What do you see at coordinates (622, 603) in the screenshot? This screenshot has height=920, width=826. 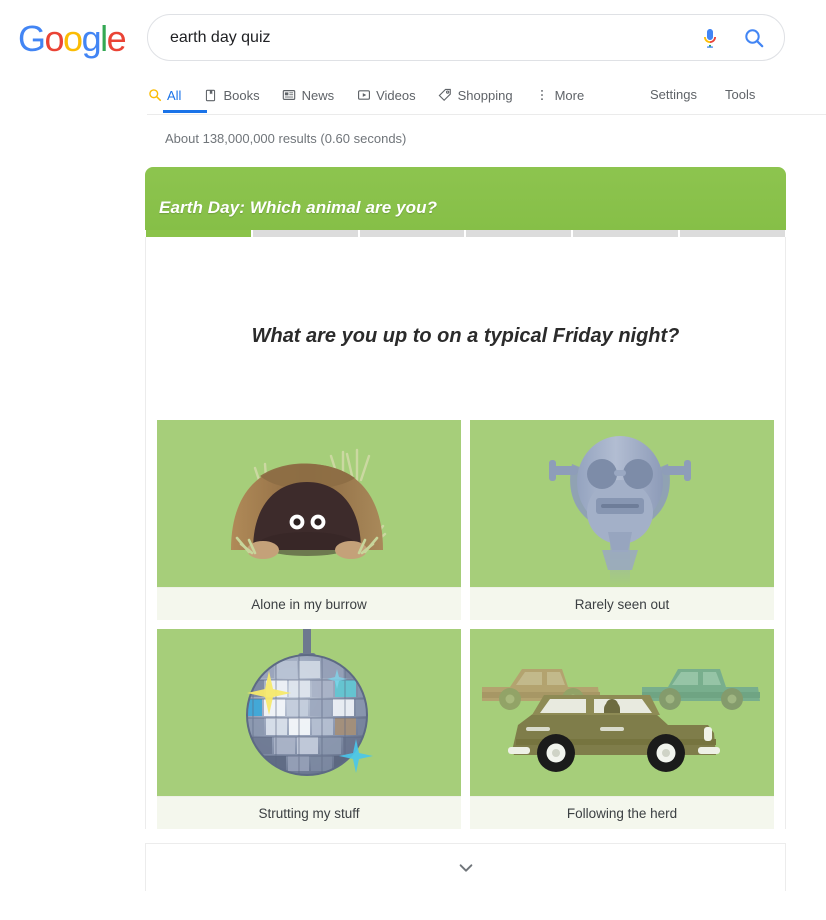 I see `answer-label: Rarely seen out` at bounding box center [622, 603].